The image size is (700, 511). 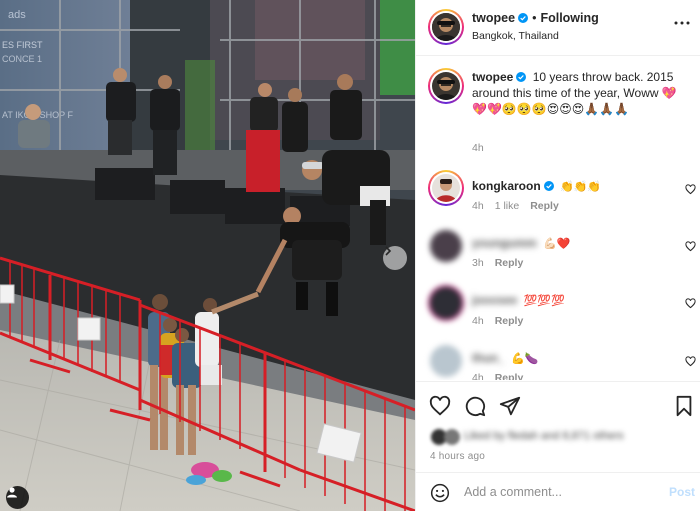 I want to click on emoji-smile-icon, so click(x=440, y=493).